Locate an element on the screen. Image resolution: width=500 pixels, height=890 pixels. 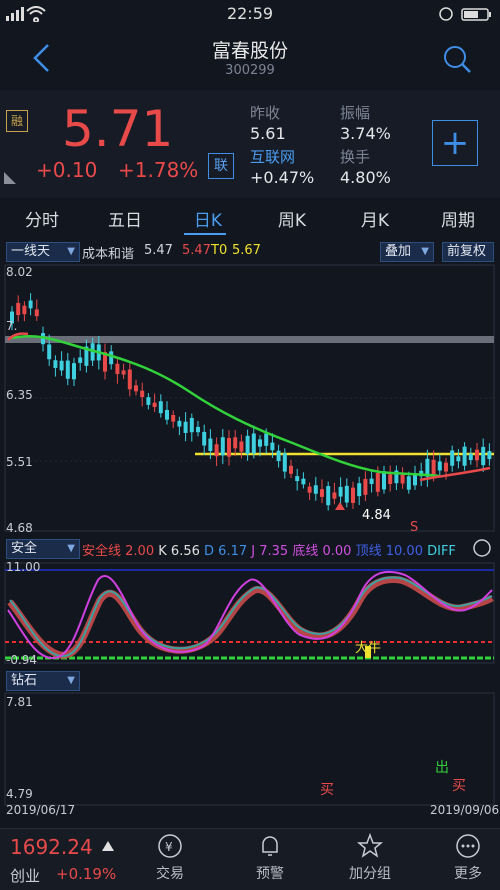
status-time: 22:59 is located at coordinates (250, 13).